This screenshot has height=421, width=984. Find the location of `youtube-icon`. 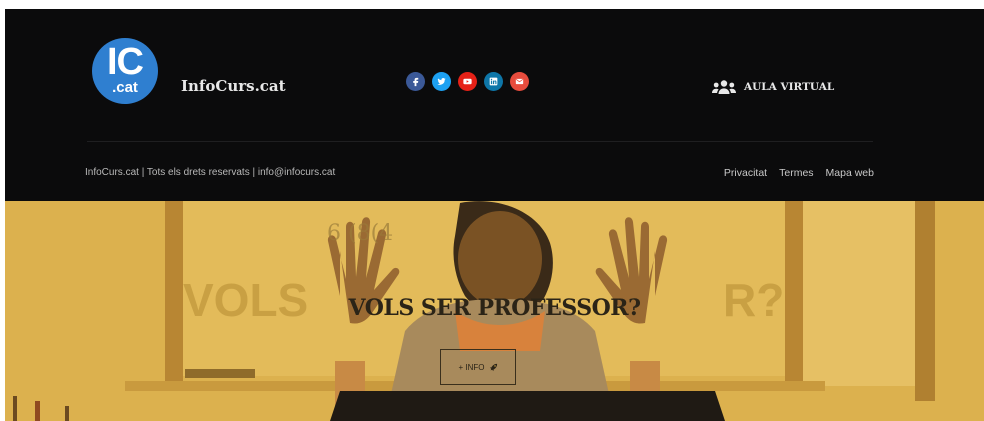

youtube-icon is located at coordinates (467, 81).